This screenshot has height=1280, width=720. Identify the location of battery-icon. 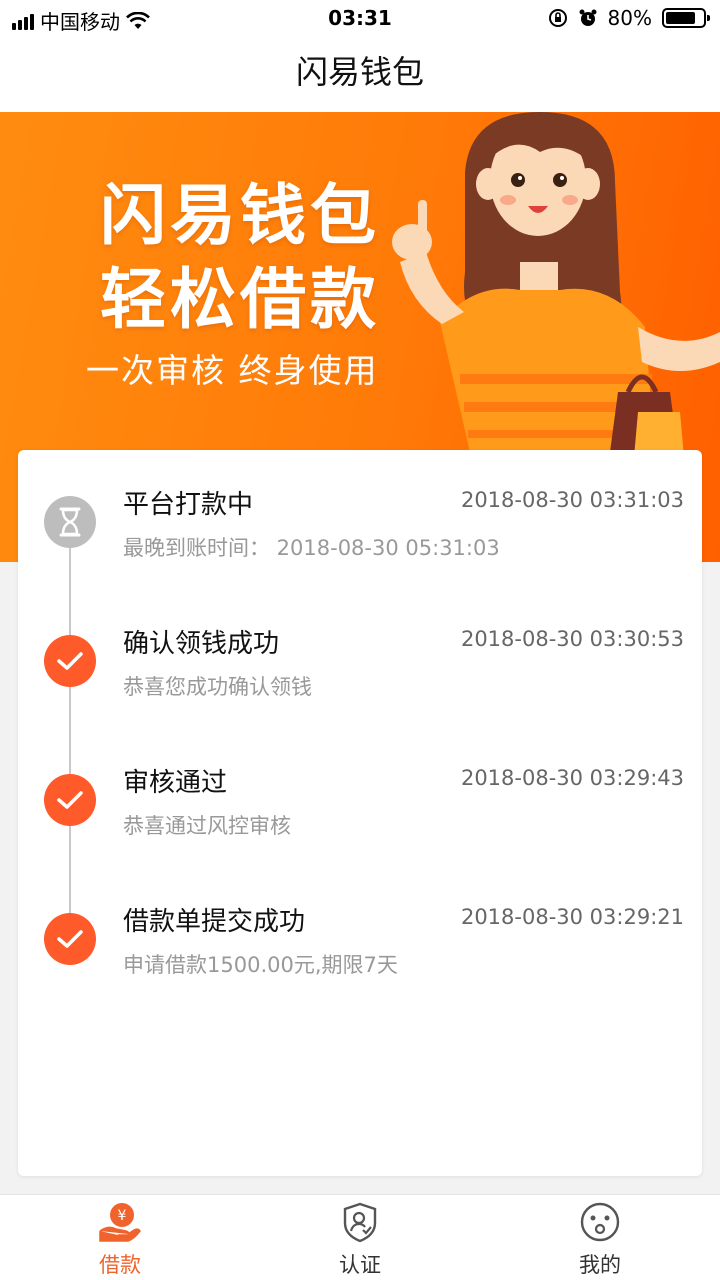
(686, 18).